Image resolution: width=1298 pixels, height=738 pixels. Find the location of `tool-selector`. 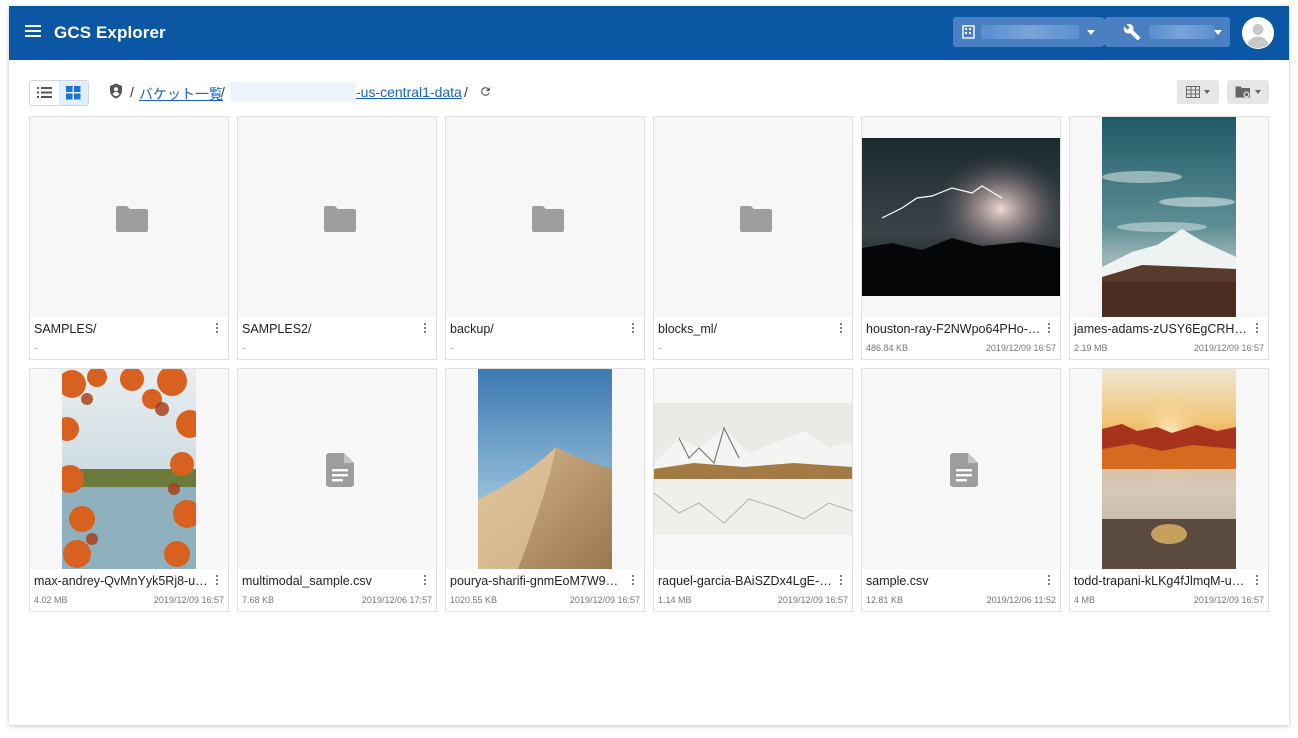

tool-selector is located at coordinates (1167, 32).